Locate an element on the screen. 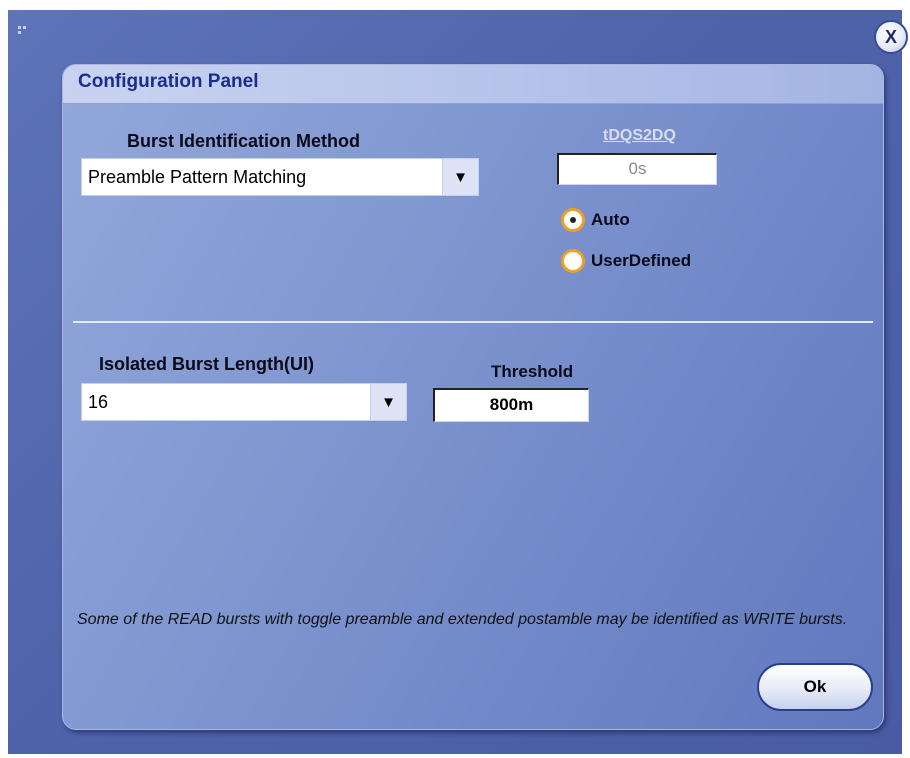 The width and height of the screenshot is (910, 758). radio-auto-indicator is located at coordinates (573, 220).